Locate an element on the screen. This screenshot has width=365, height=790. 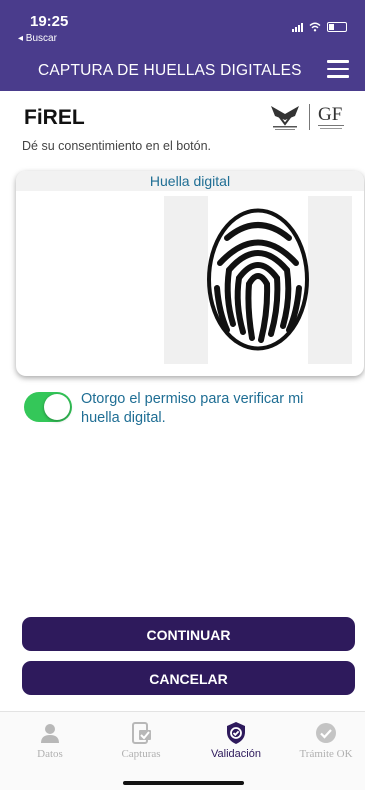
back-to-search-link: ◂ Buscar is located at coordinates (37, 38).